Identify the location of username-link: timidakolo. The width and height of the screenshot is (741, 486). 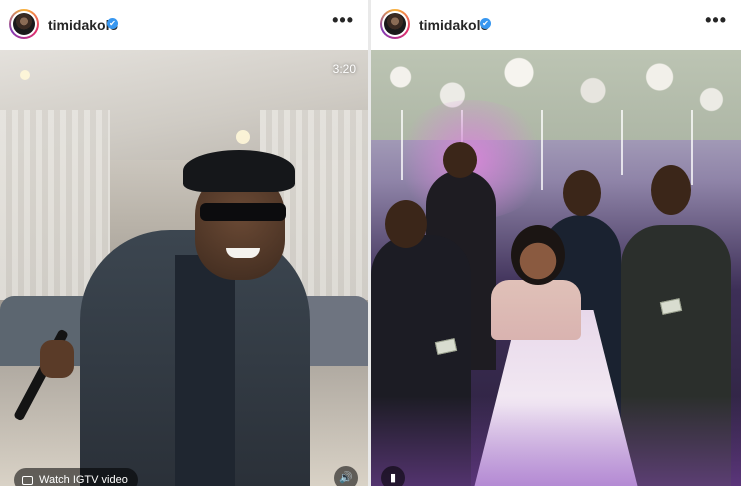
(454, 25).